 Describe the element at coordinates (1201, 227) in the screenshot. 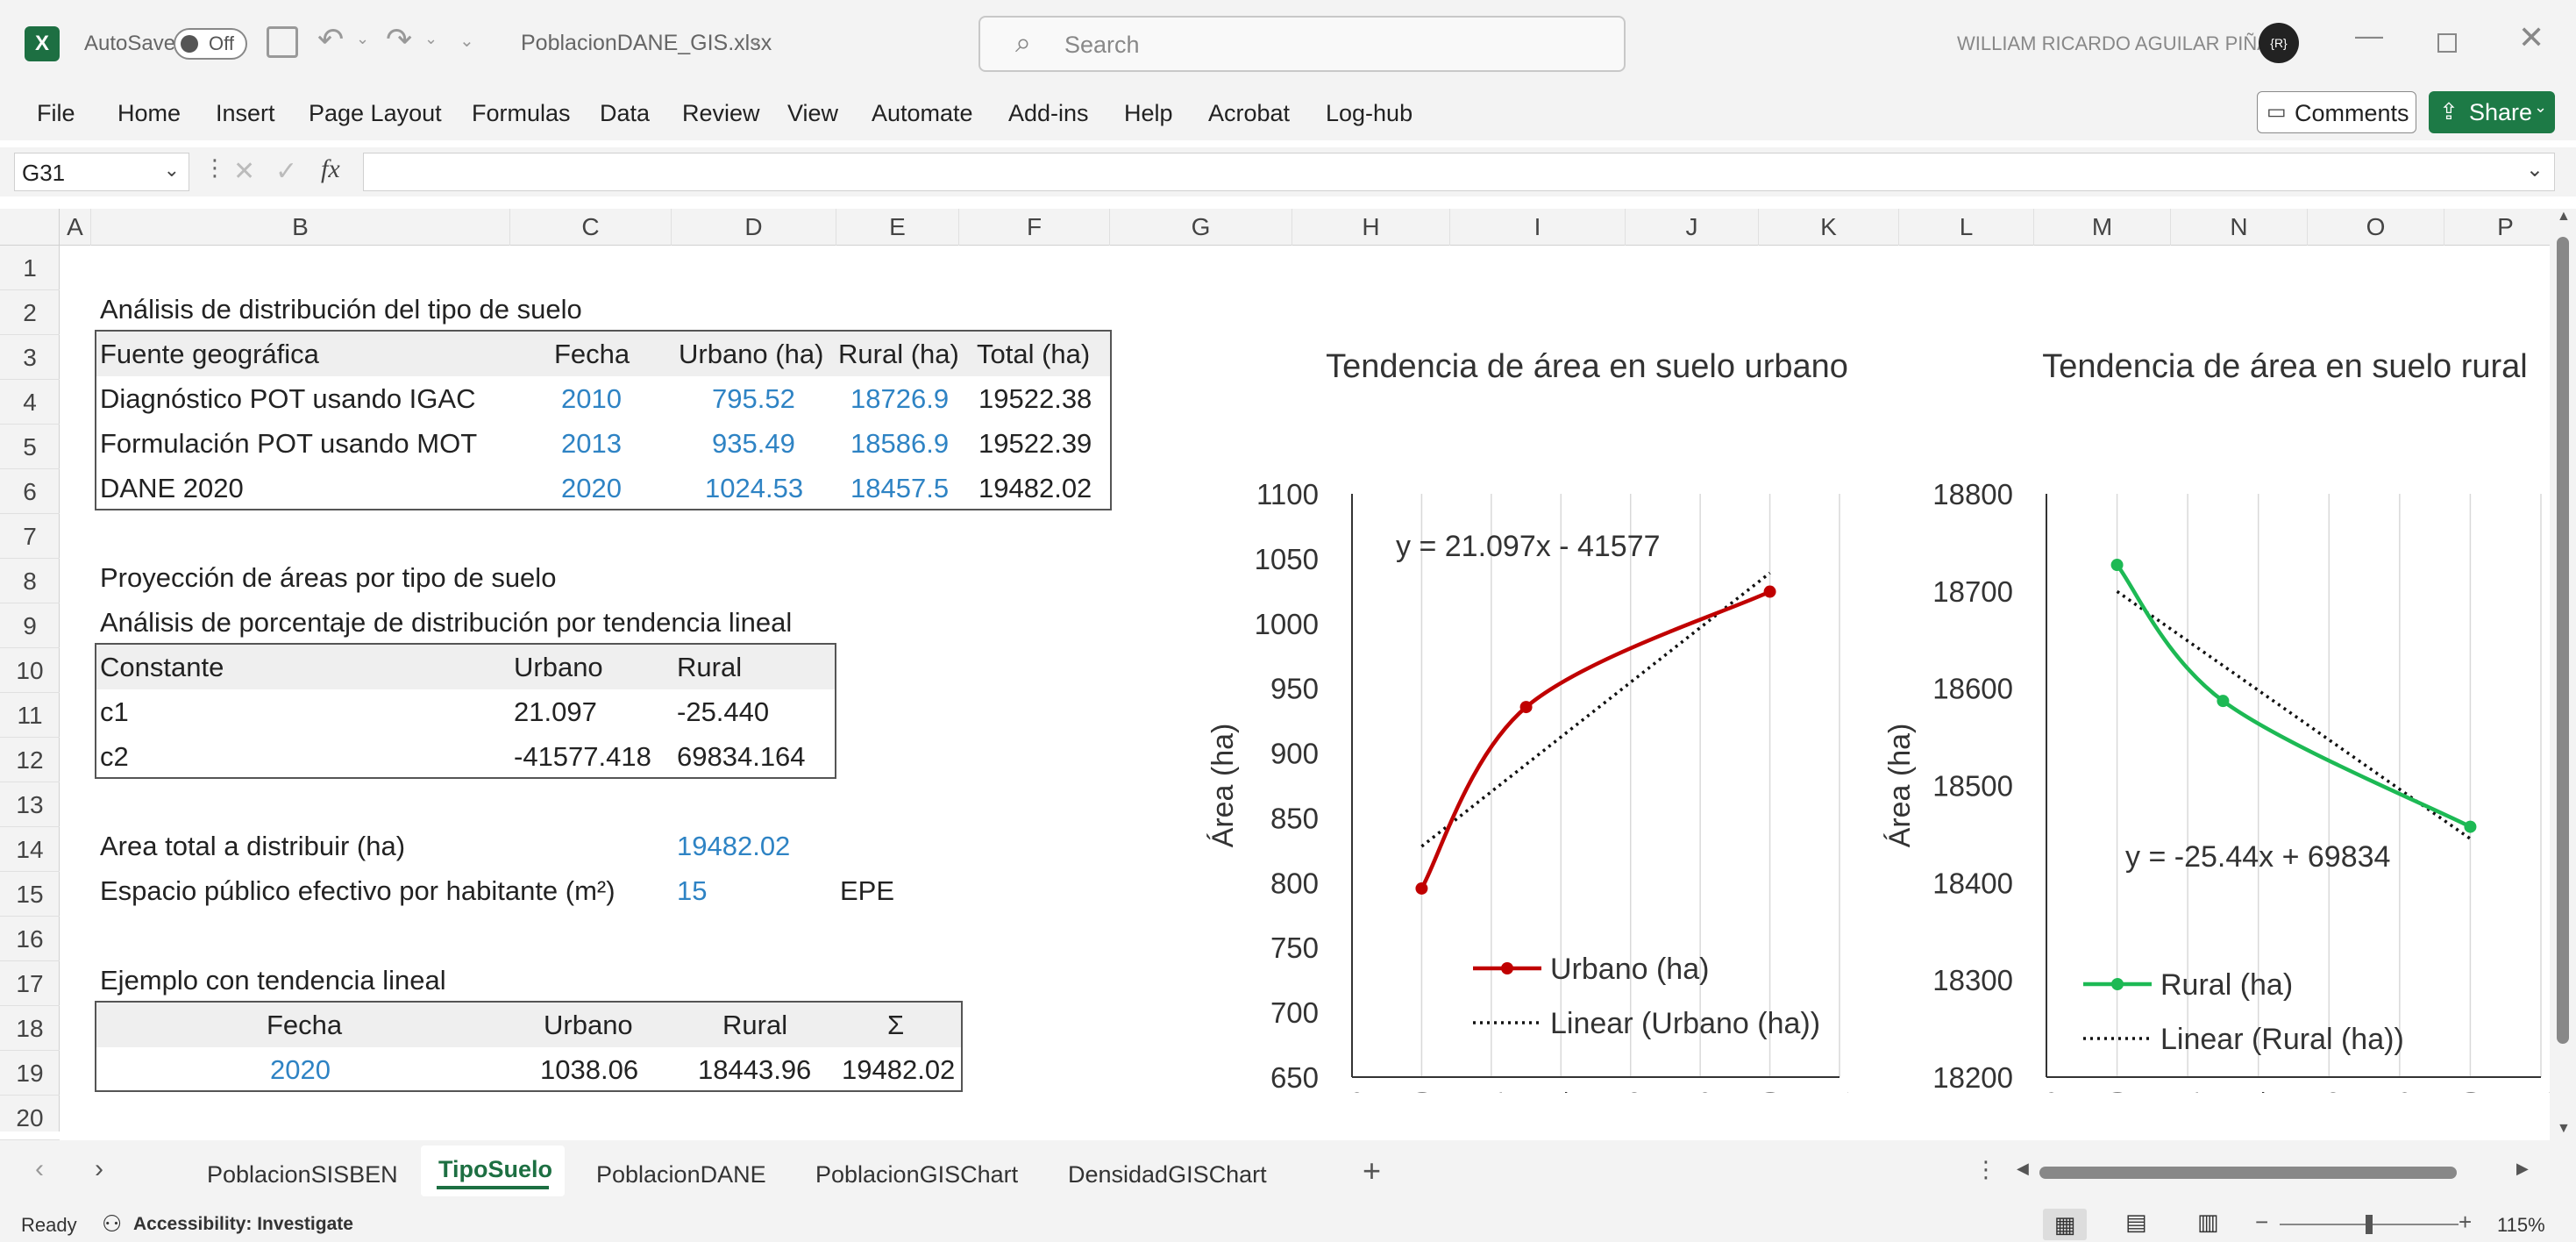

I see `column-header: G` at that location.